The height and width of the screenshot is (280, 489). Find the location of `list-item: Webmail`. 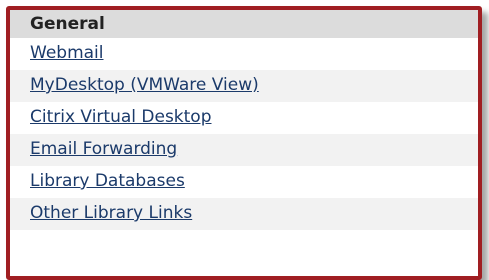

list-item: Webmail is located at coordinates (244, 54).